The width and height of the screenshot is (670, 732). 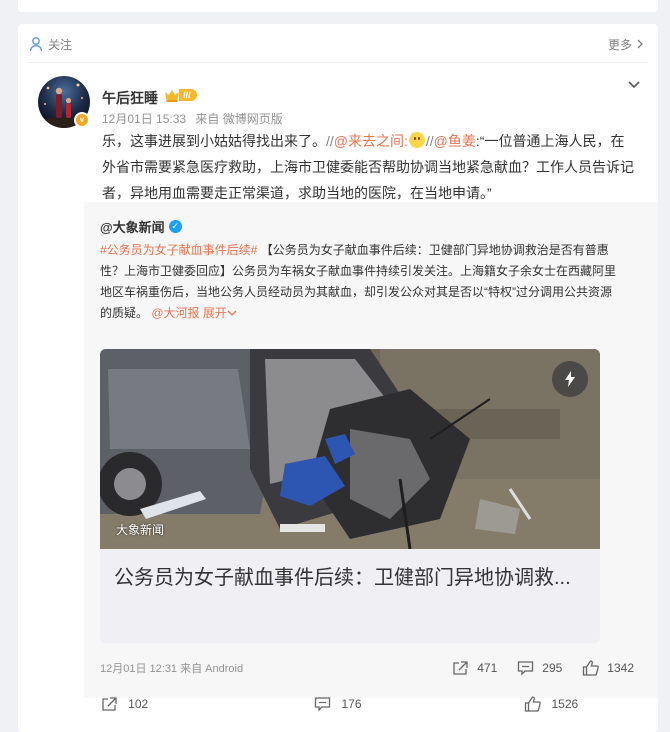 What do you see at coordinates (175, 226) in the screenshot?
I see `verified-icon: ✓` at bounding box center [175, 226].